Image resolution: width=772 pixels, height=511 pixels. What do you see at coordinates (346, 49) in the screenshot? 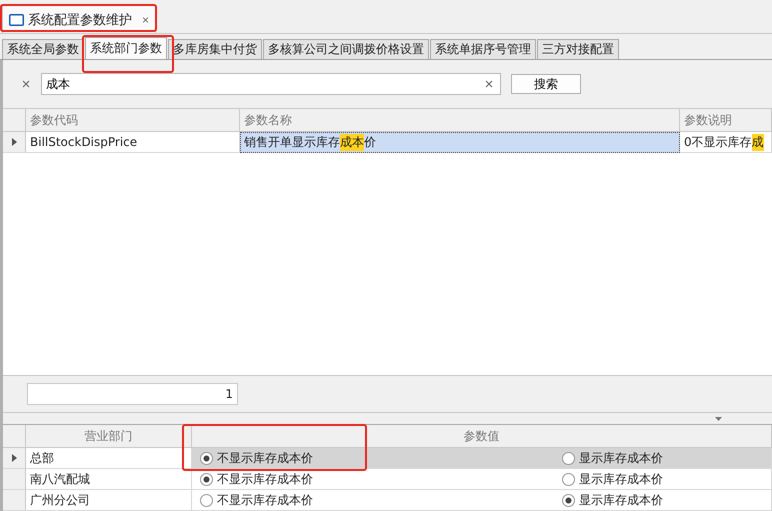
I see `tab: 多核算公司之间调拨价格设置` at bounding box center [346, 49].